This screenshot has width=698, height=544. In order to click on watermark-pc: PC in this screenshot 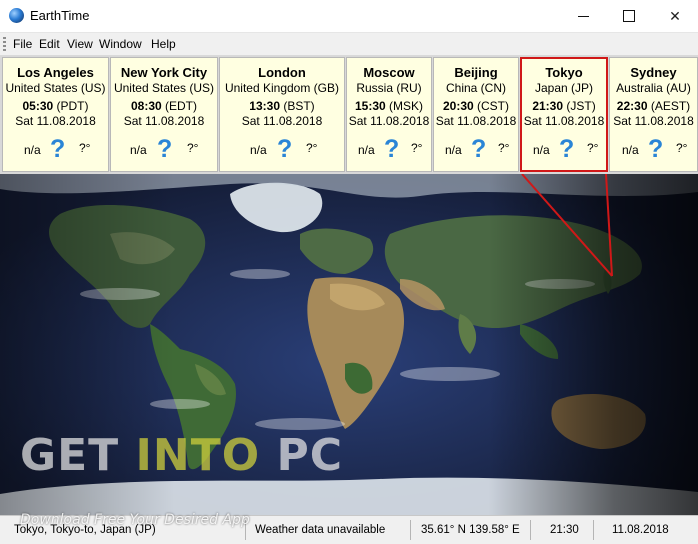, I will do `click(309, 455)`.